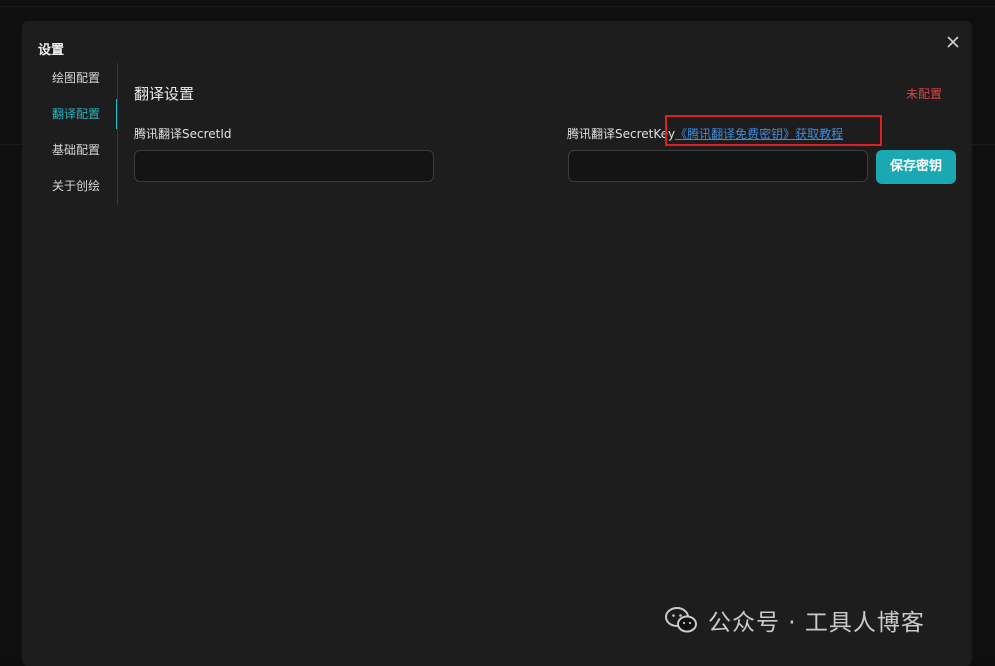 This screenshot has width=995, height=666. I want to click on section-title: 翻译设置, so click(164, 94).